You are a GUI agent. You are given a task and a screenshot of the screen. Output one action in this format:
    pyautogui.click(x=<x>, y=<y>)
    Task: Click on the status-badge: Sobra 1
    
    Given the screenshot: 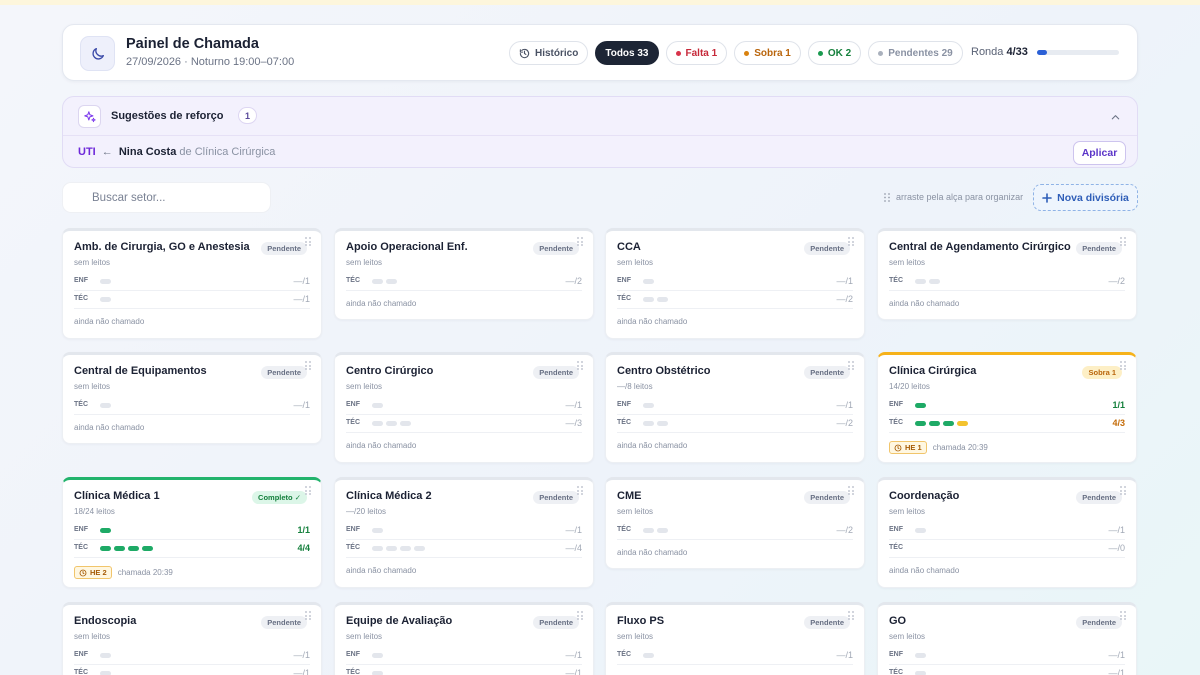 What is the action you would take?
    pyautogui.click(x=1102, y=372)
    